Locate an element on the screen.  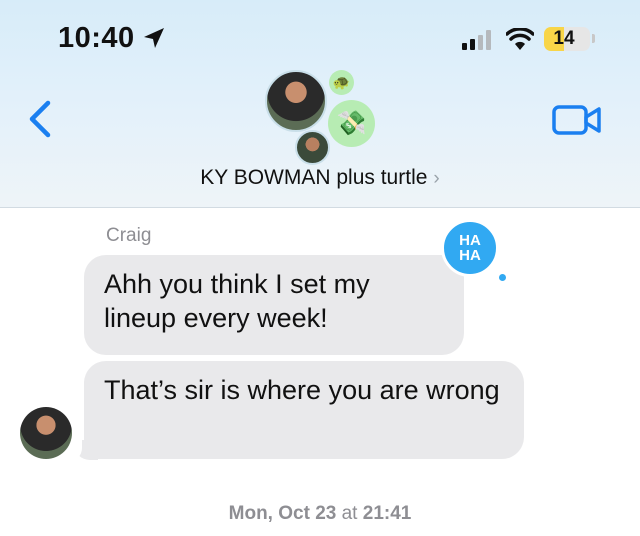
timestamp-day: Mon, Oct 23 is located at coordinates (282, 513).